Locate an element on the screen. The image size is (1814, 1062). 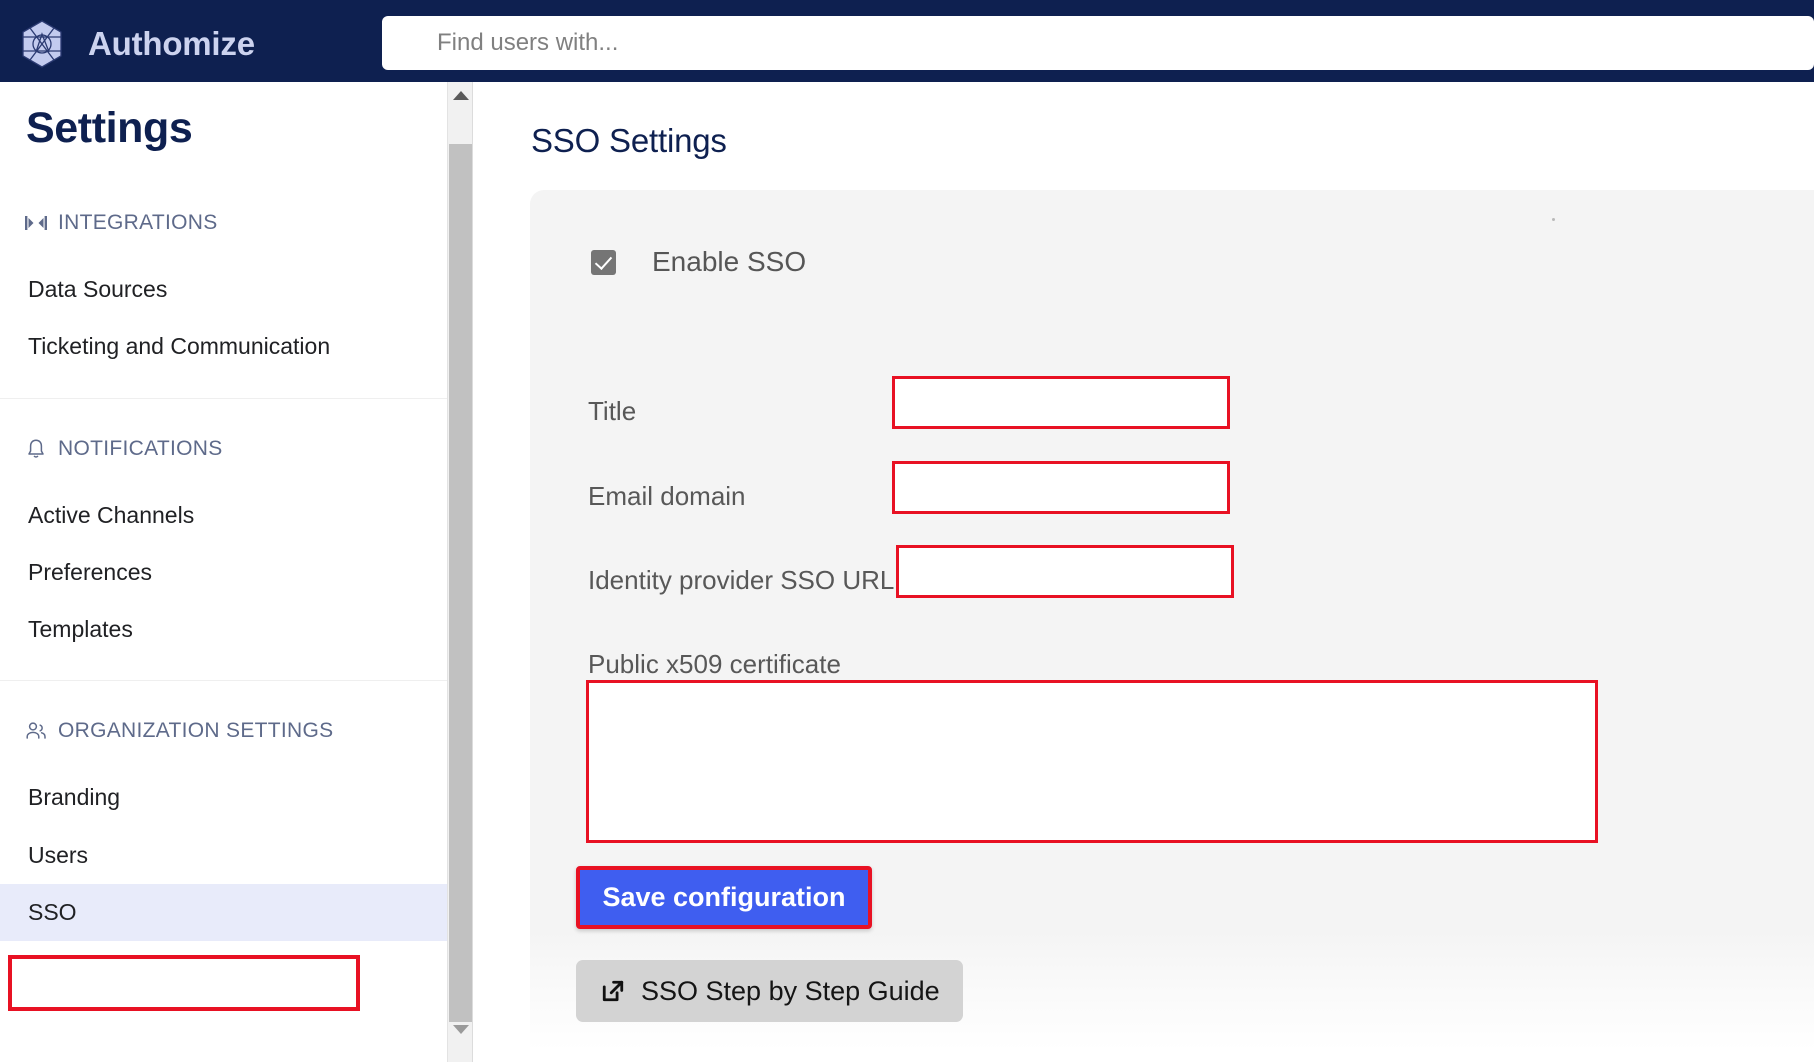
scrollbar-caret-up-icon is located at coordinates (460, 95).